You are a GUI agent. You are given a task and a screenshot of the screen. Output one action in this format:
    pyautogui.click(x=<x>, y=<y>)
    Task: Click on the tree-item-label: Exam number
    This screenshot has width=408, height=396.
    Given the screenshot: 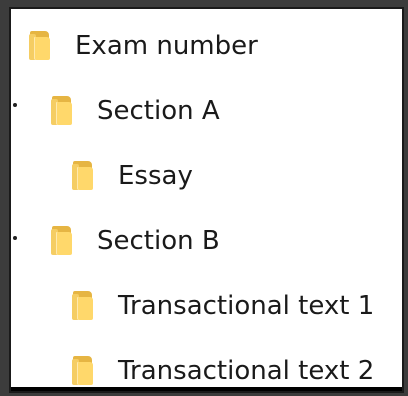 What is the action you would take?
    pyautogui.click(x=166, y=46)
    